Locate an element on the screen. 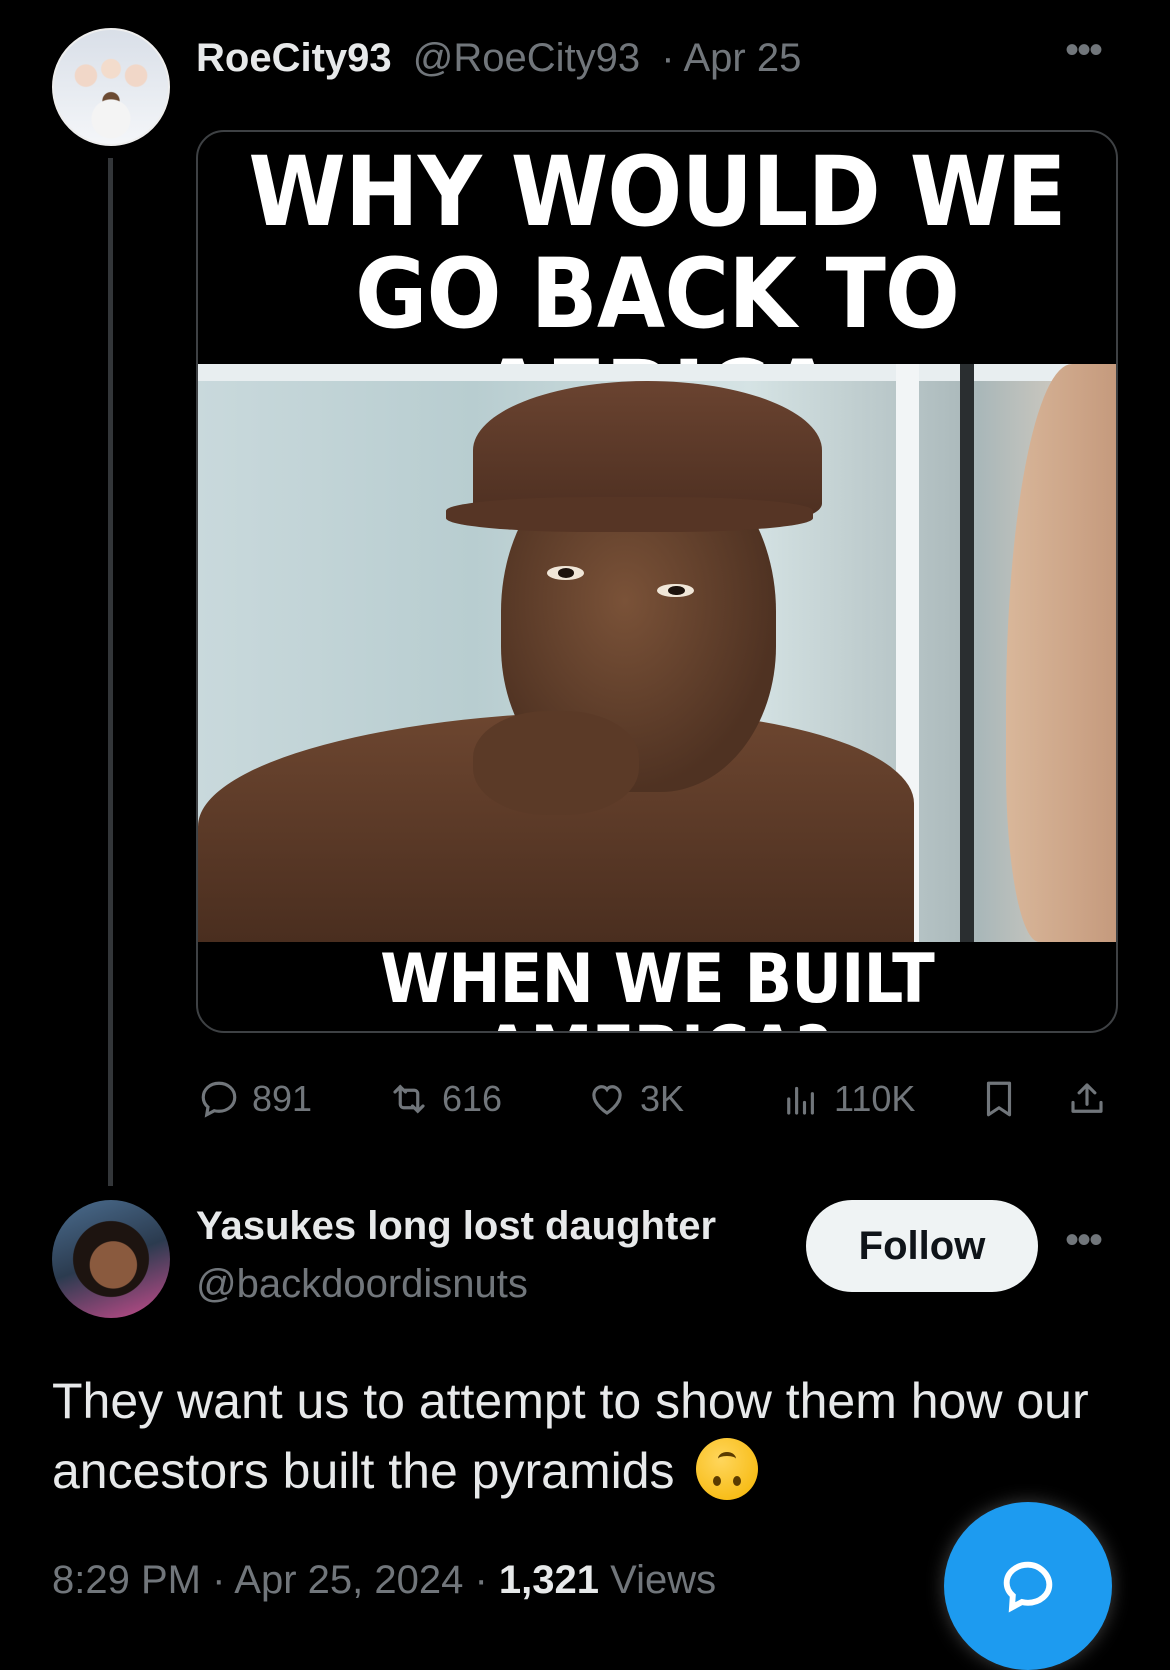 Image resolution: width=1170 pixels, height=1670 pixels. views-action: 110K is located at coordinates (847, 1099).